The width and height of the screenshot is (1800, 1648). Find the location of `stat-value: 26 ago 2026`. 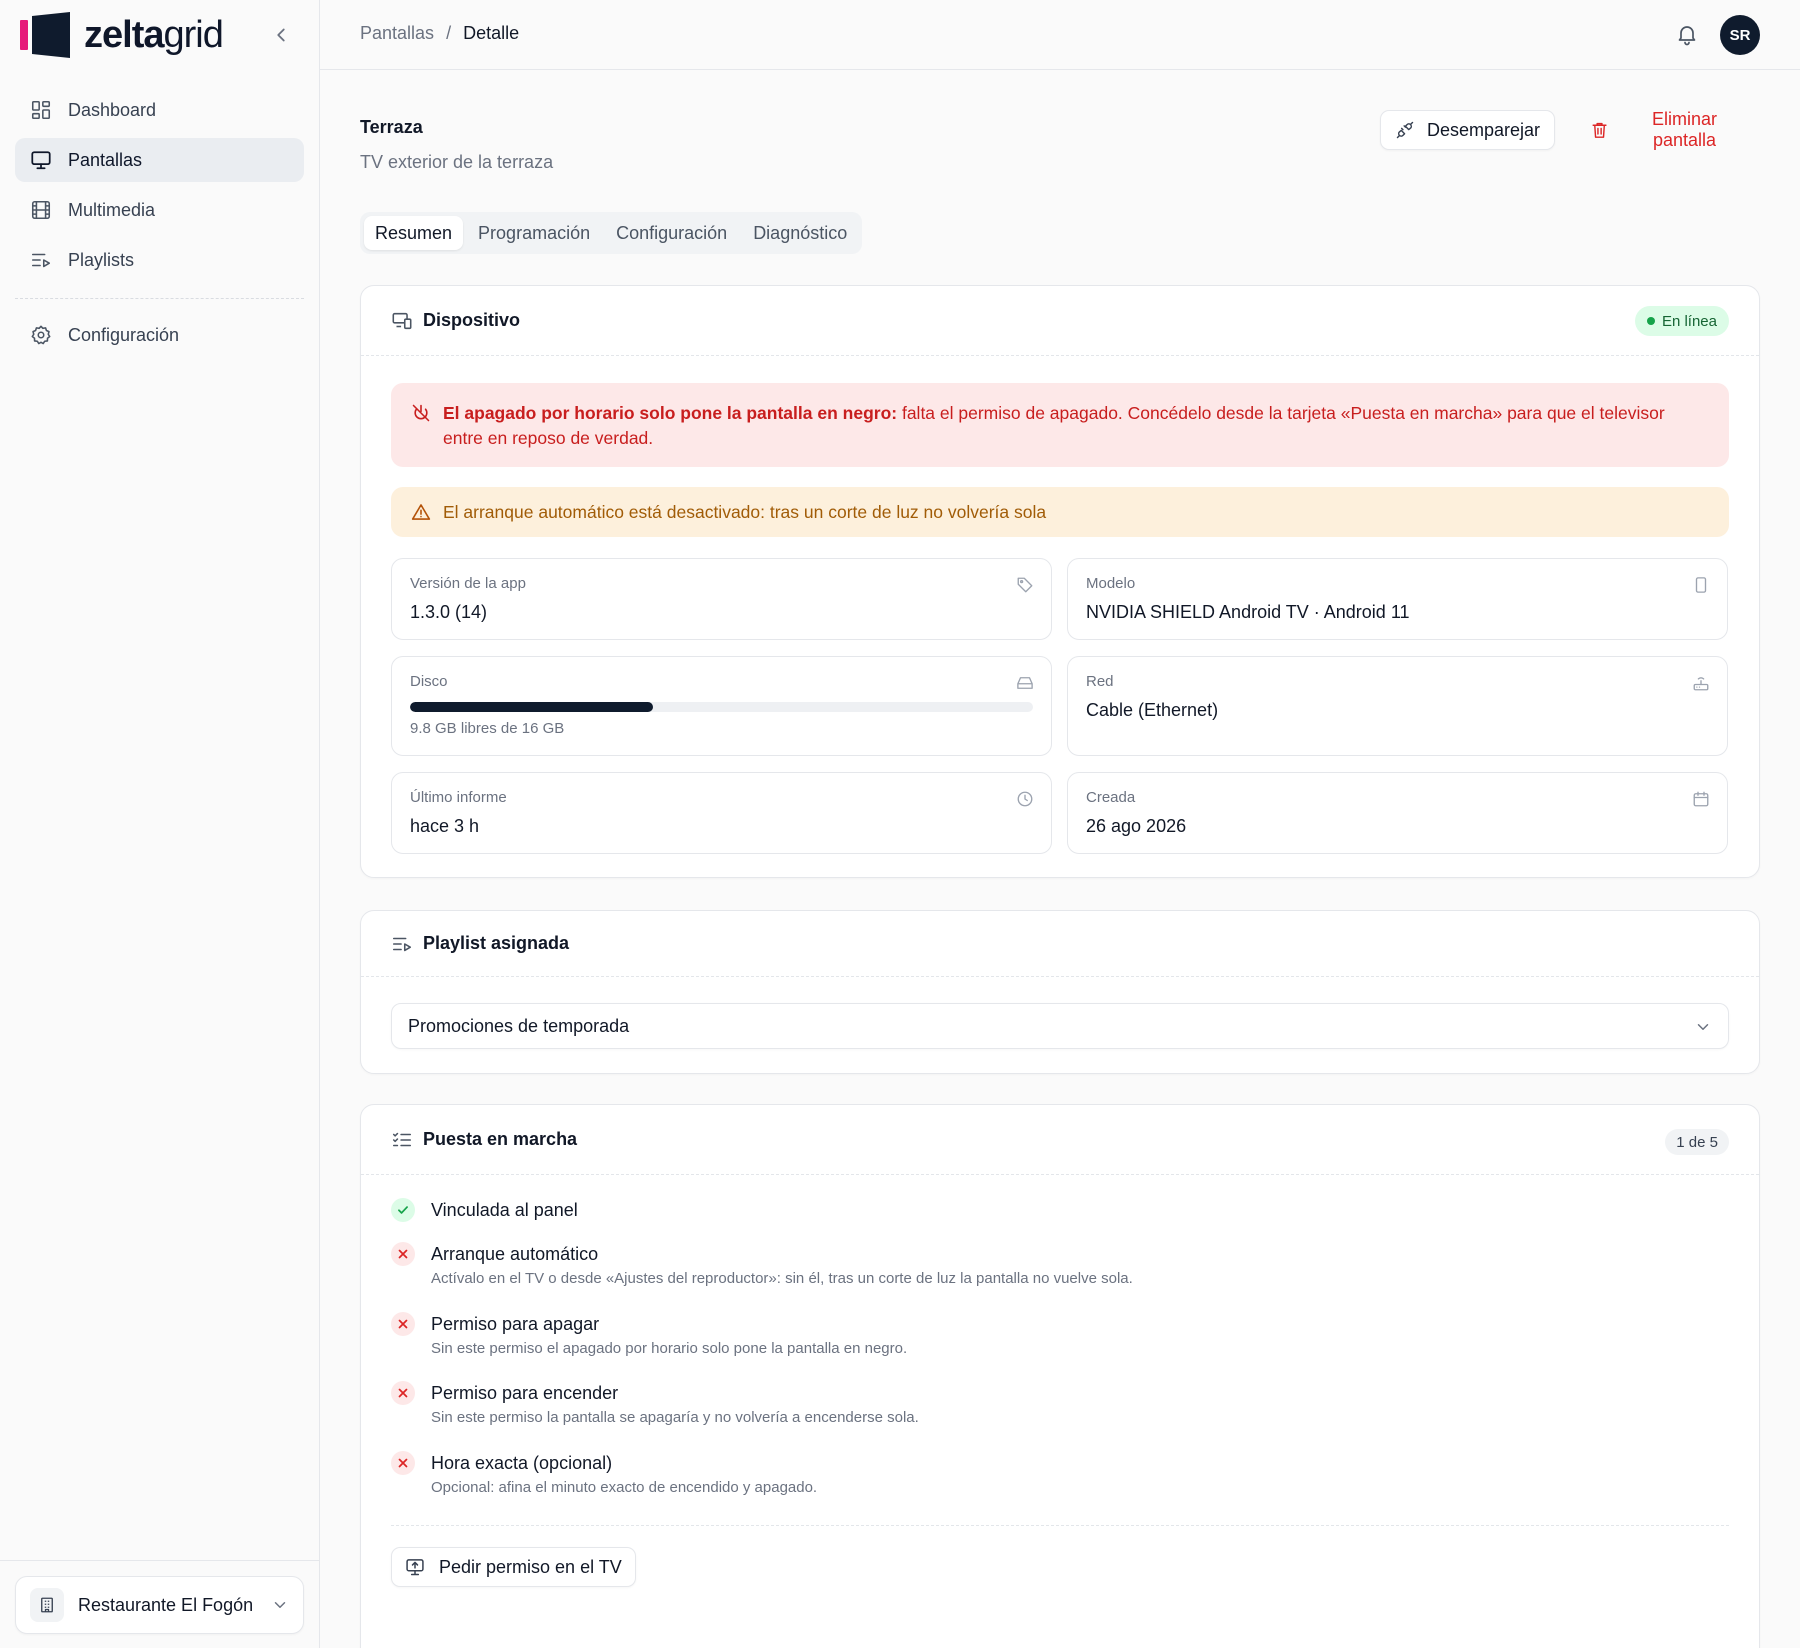

stat-value: 26 ago 2026 is located at coordinates (1136, 826).